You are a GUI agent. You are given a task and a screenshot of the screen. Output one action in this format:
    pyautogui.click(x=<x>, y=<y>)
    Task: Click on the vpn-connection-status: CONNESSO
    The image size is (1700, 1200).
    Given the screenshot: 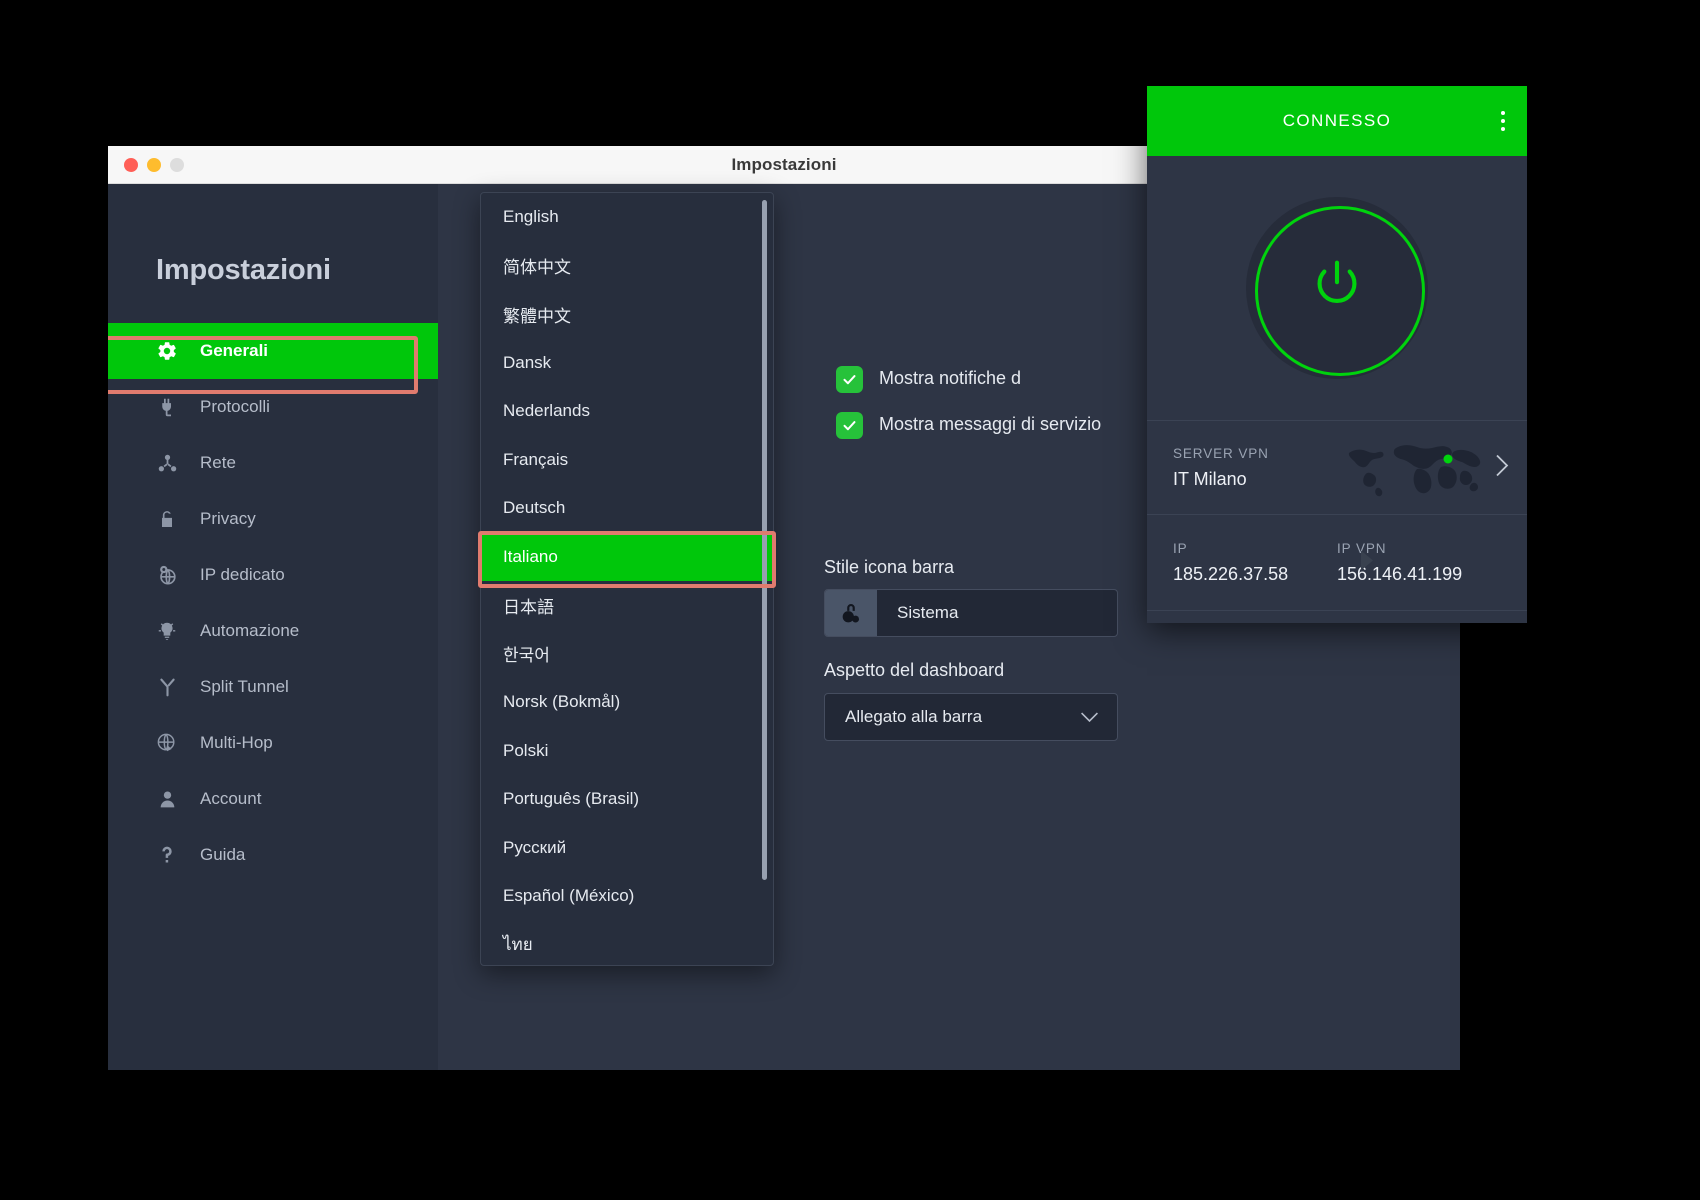 What is the action you would take?
    pyautogui.click(x=1337, y=120)
    